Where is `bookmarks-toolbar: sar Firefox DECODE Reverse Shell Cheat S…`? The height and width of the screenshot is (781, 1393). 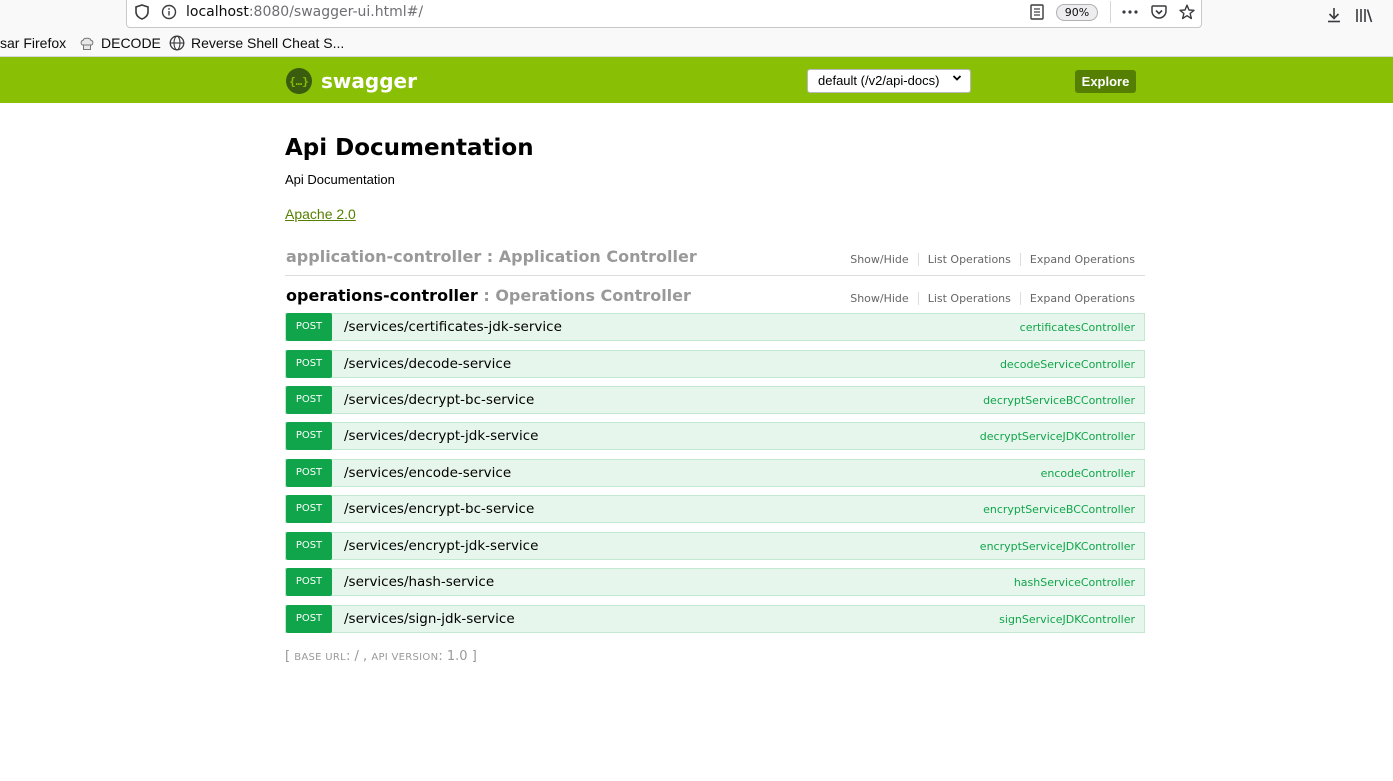
bookmarks-toolbar: sar Firefox DECODE Reverse Shell Cheat S… is located at coordinates (696, 43).